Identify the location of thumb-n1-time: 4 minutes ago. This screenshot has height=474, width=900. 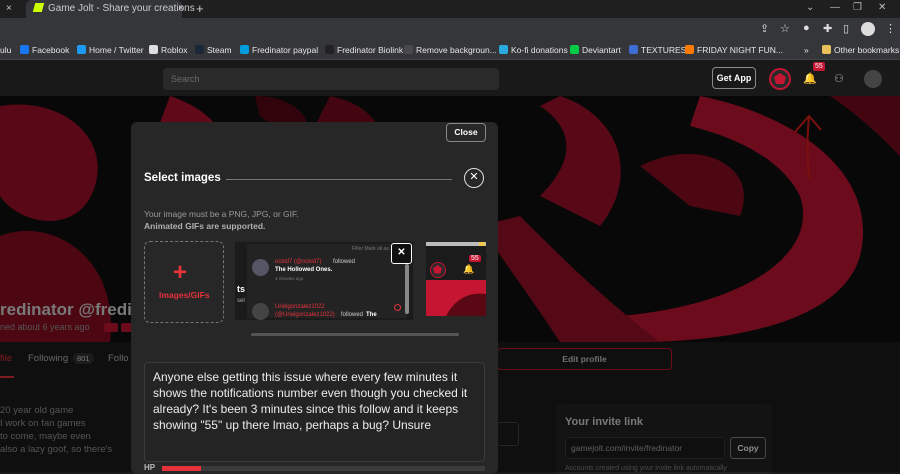
(289, 278).